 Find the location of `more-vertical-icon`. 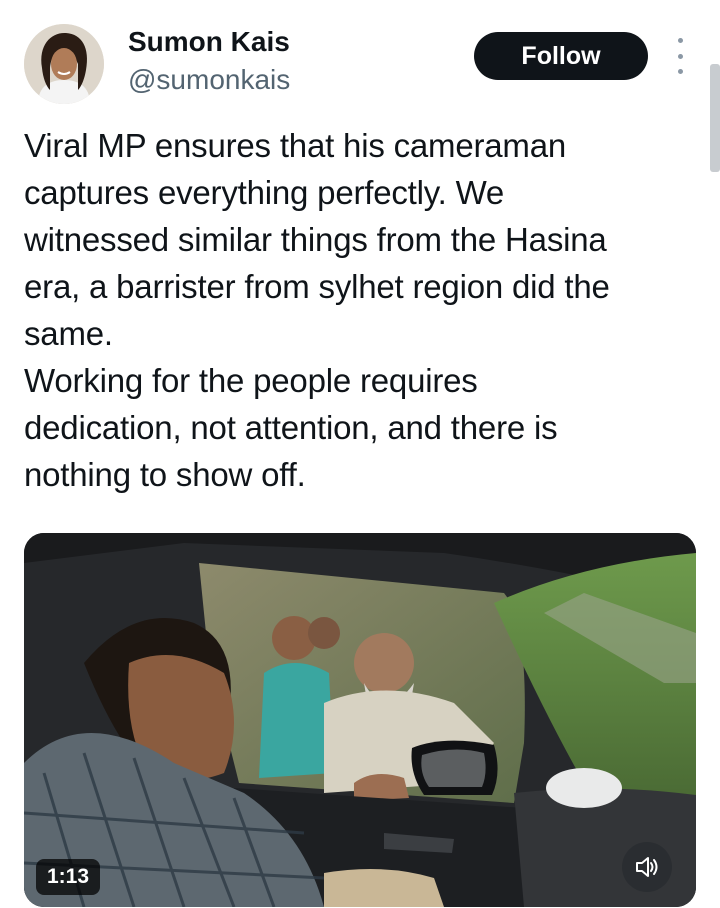

more-vertical-icon is located at coordinates (680, 56).